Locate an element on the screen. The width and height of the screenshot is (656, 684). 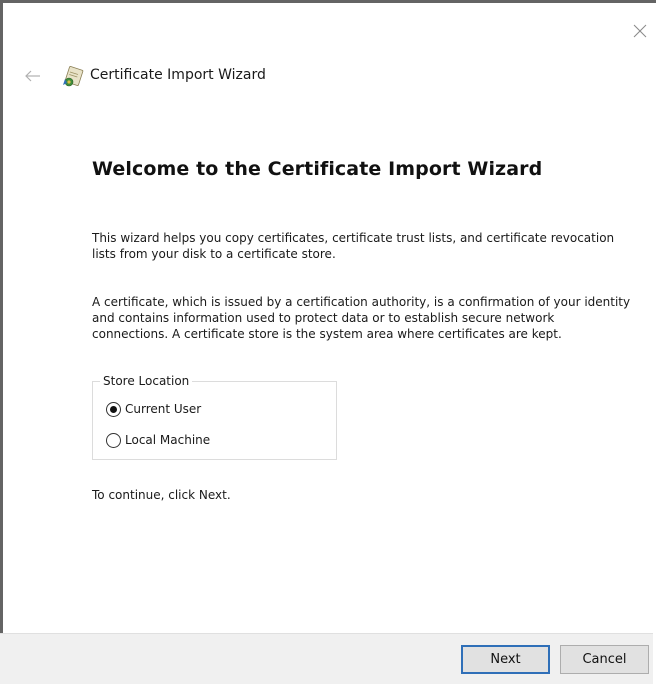
continue-hint: To continue, click Next. is located at coordinates (161, 495).